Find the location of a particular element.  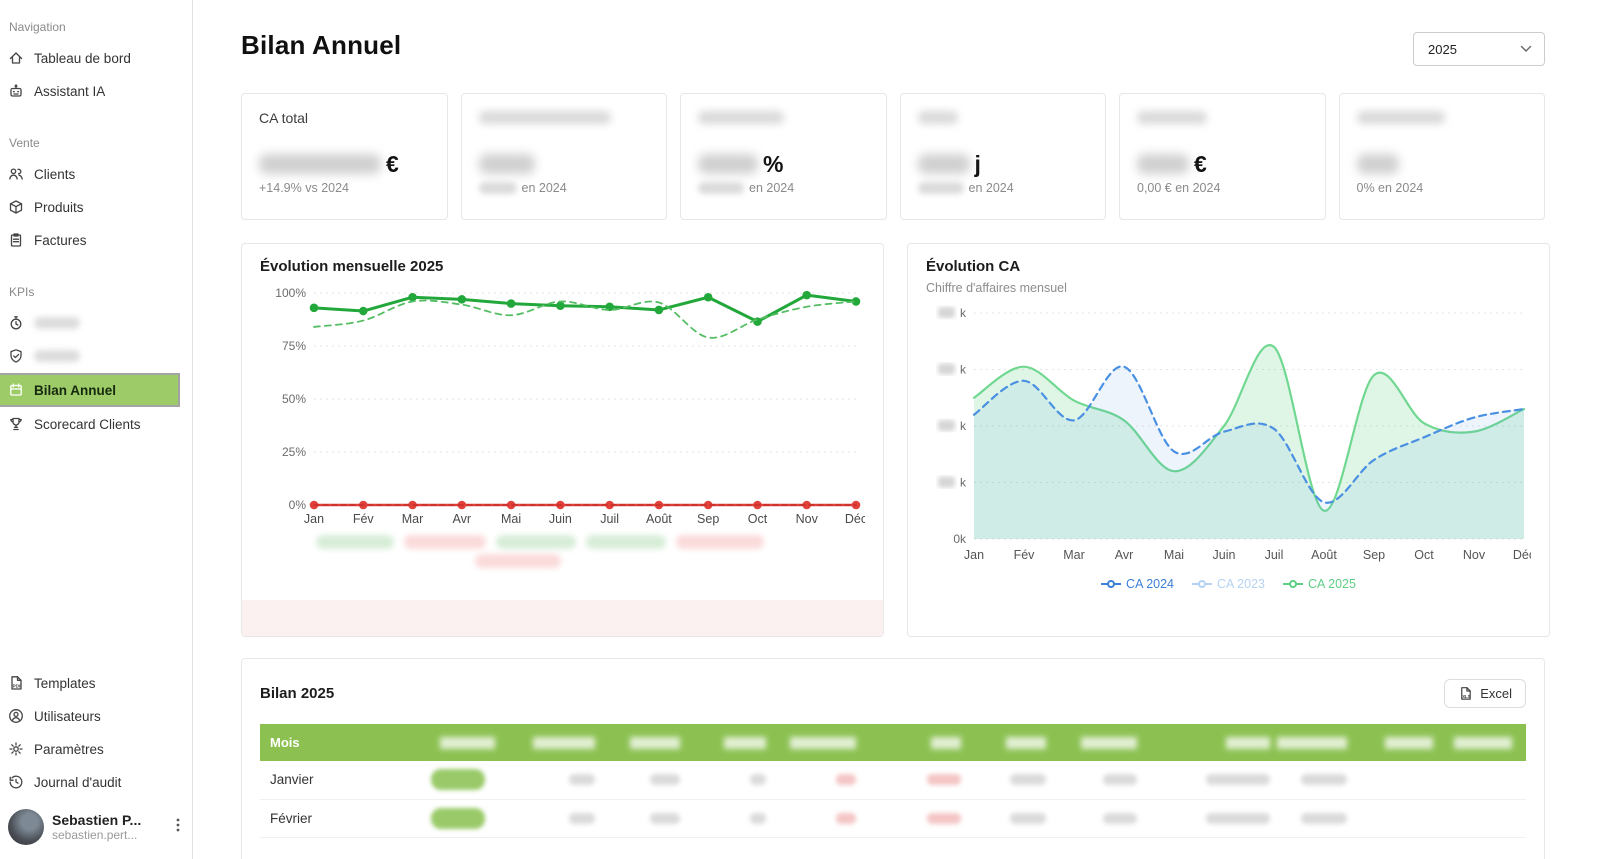

avatar is located at coordinates (26, 827).